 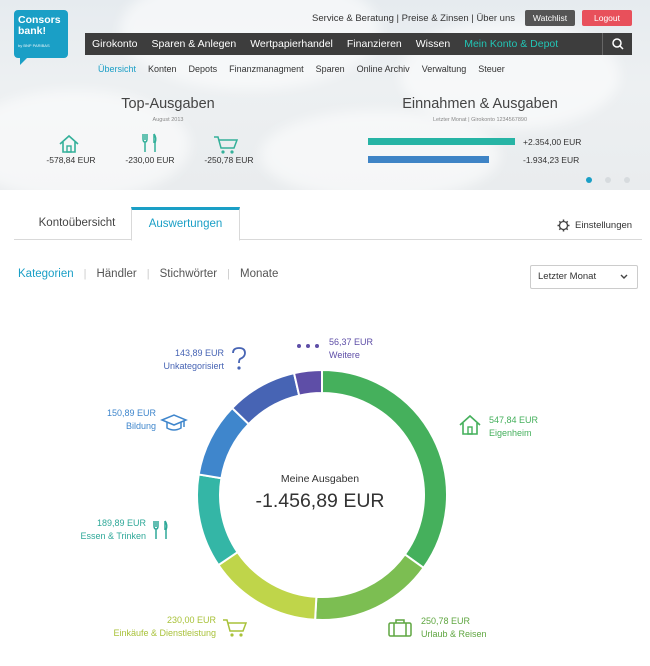 I want to click on category-name: Eigenheim, so click(x=510, y=433).